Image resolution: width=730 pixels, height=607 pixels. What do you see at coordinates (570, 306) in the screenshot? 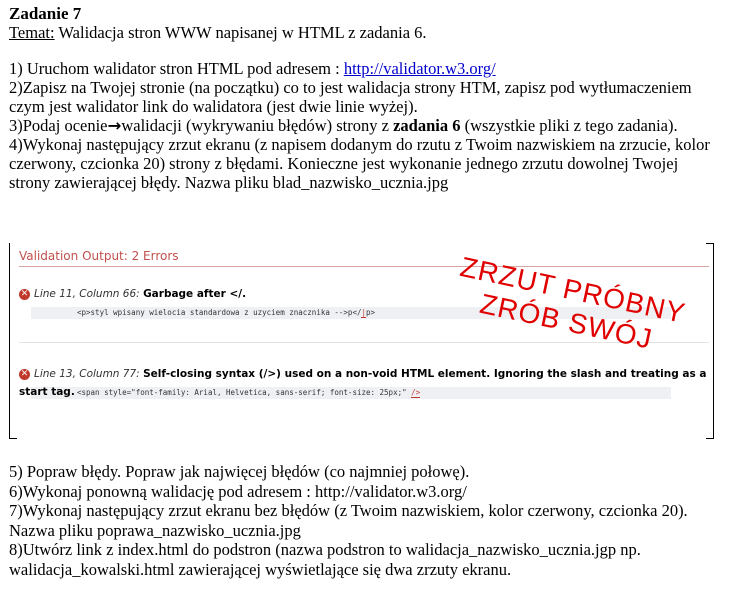
I see `sample-stamp: ZRZUT PRÓBNY ZRÓB SWÓJ` at bounding box center [570, 306].